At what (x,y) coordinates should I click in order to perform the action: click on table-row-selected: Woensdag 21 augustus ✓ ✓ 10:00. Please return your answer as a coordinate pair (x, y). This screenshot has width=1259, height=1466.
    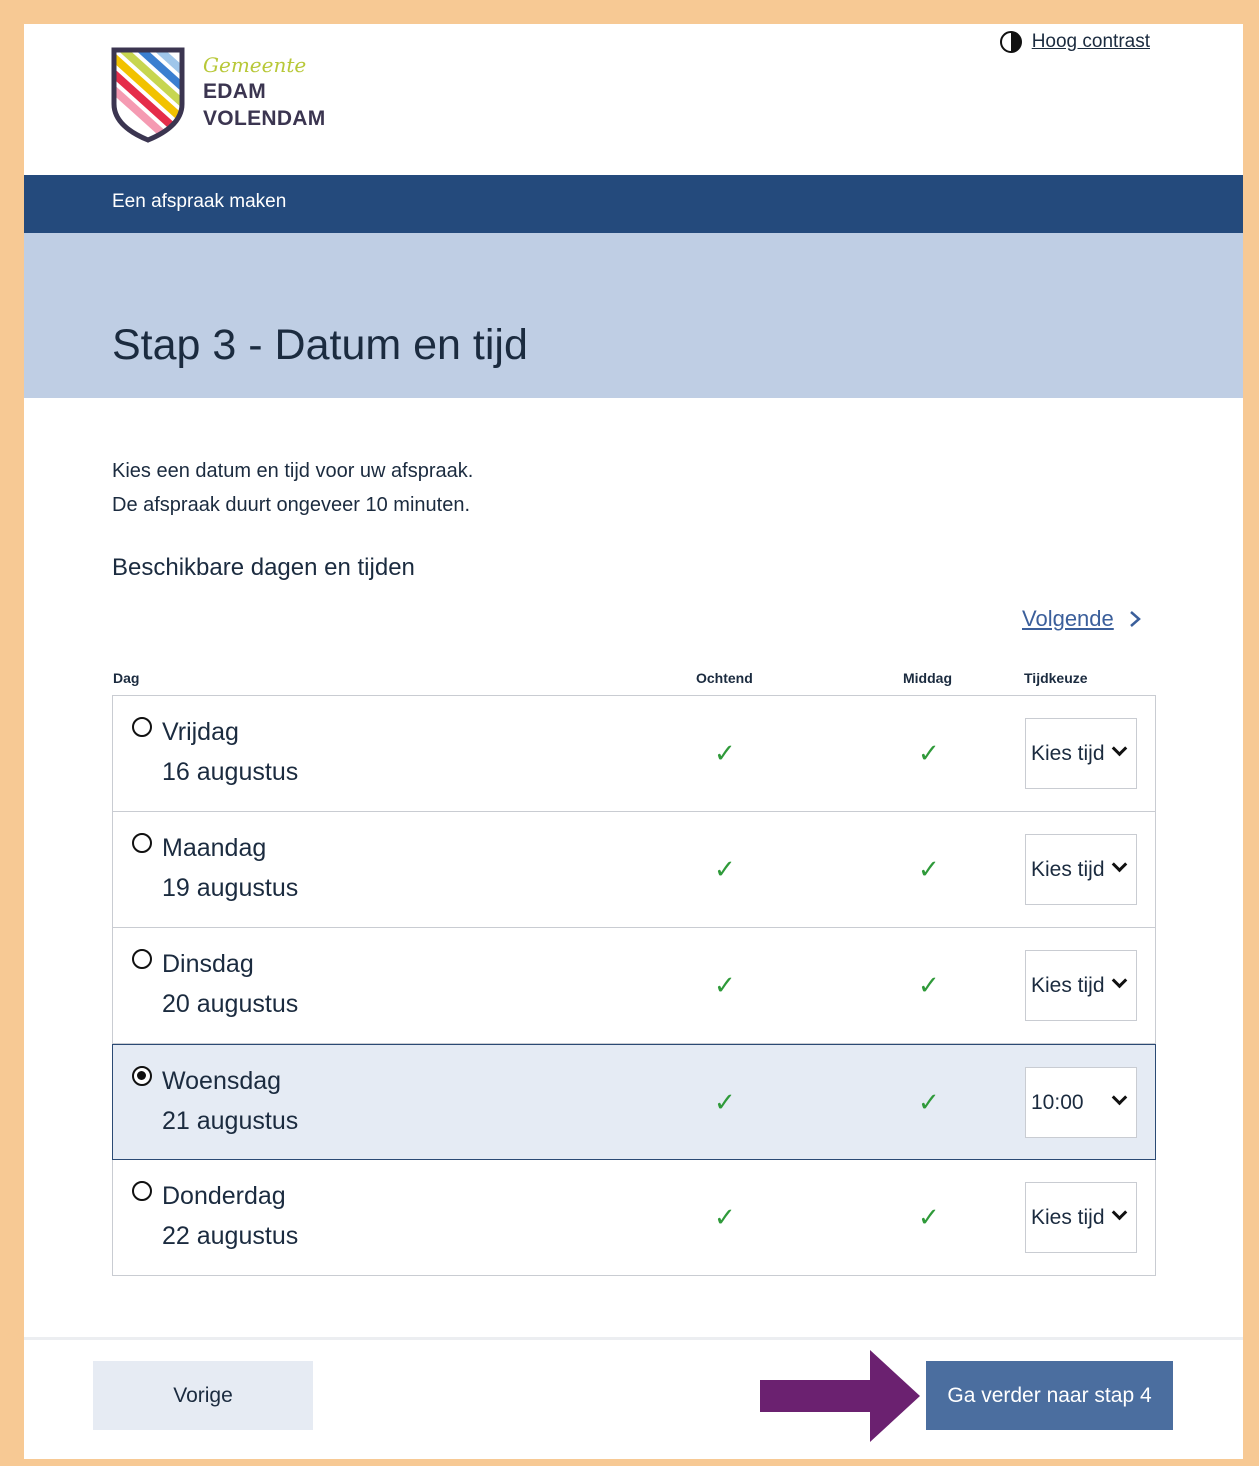
    Looking at the image, I should click on (634, 1102).